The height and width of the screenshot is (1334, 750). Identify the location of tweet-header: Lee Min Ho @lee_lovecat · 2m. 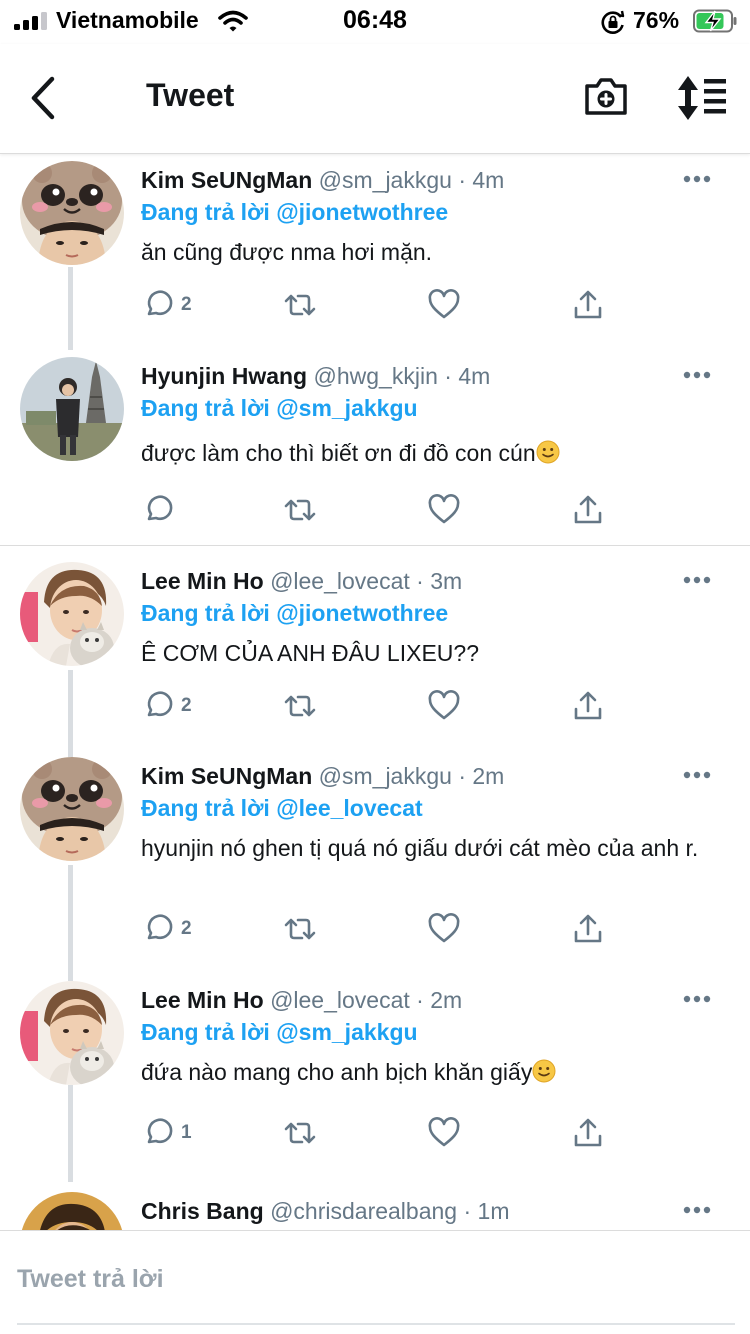
(301, 1000).